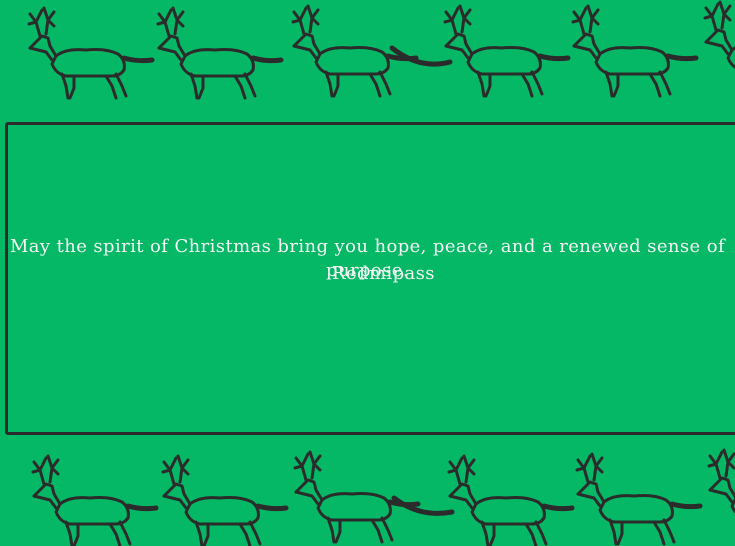 The width and height of the screenshot is (735, 546). I want to click on sender-name: Redmipass, so click(383, 273).